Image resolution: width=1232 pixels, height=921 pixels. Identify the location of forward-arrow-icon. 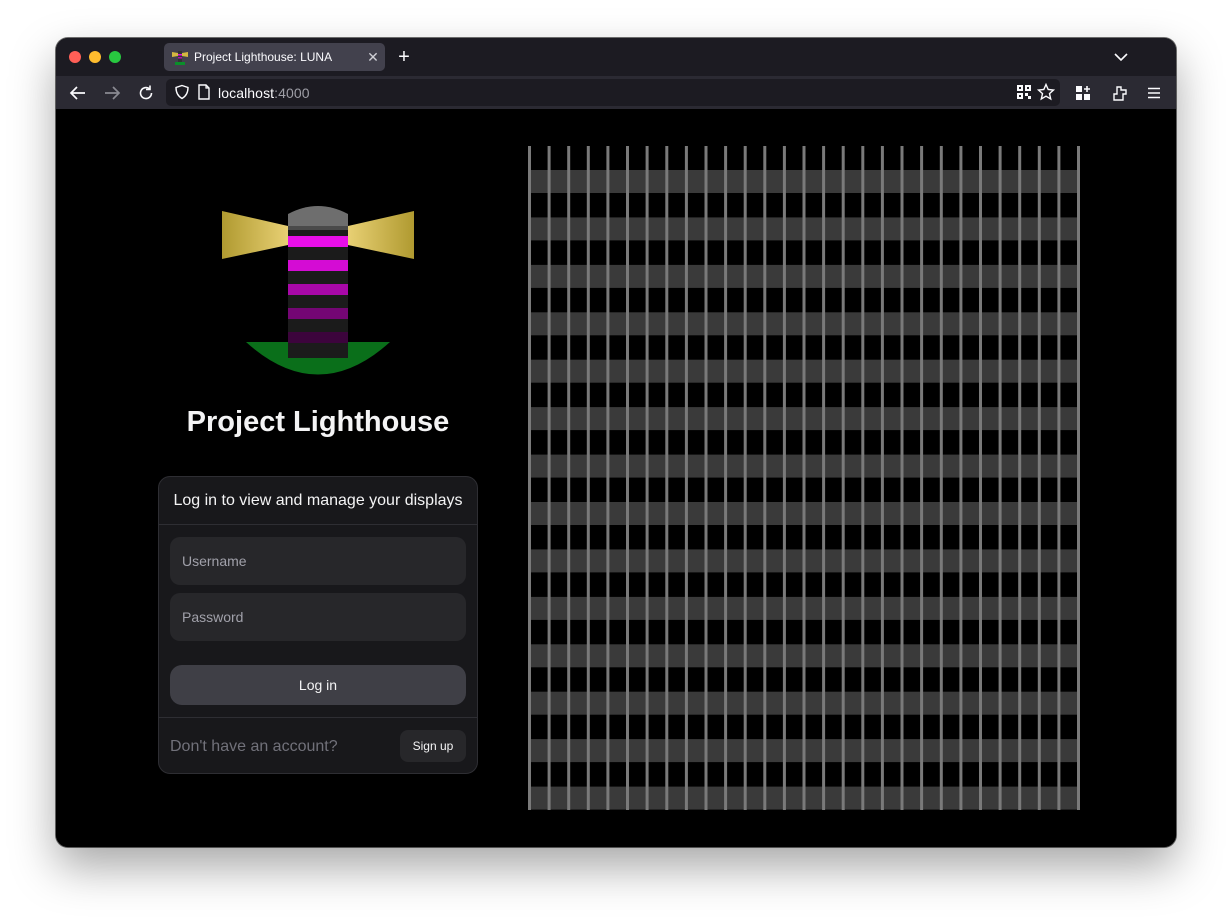
(112, 93).